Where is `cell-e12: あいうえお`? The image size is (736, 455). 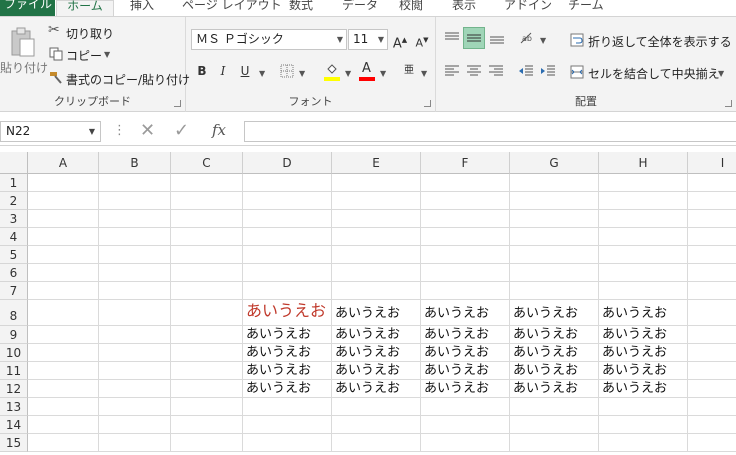
cell-e12: あいうえお is located at coordinates (376, 389).